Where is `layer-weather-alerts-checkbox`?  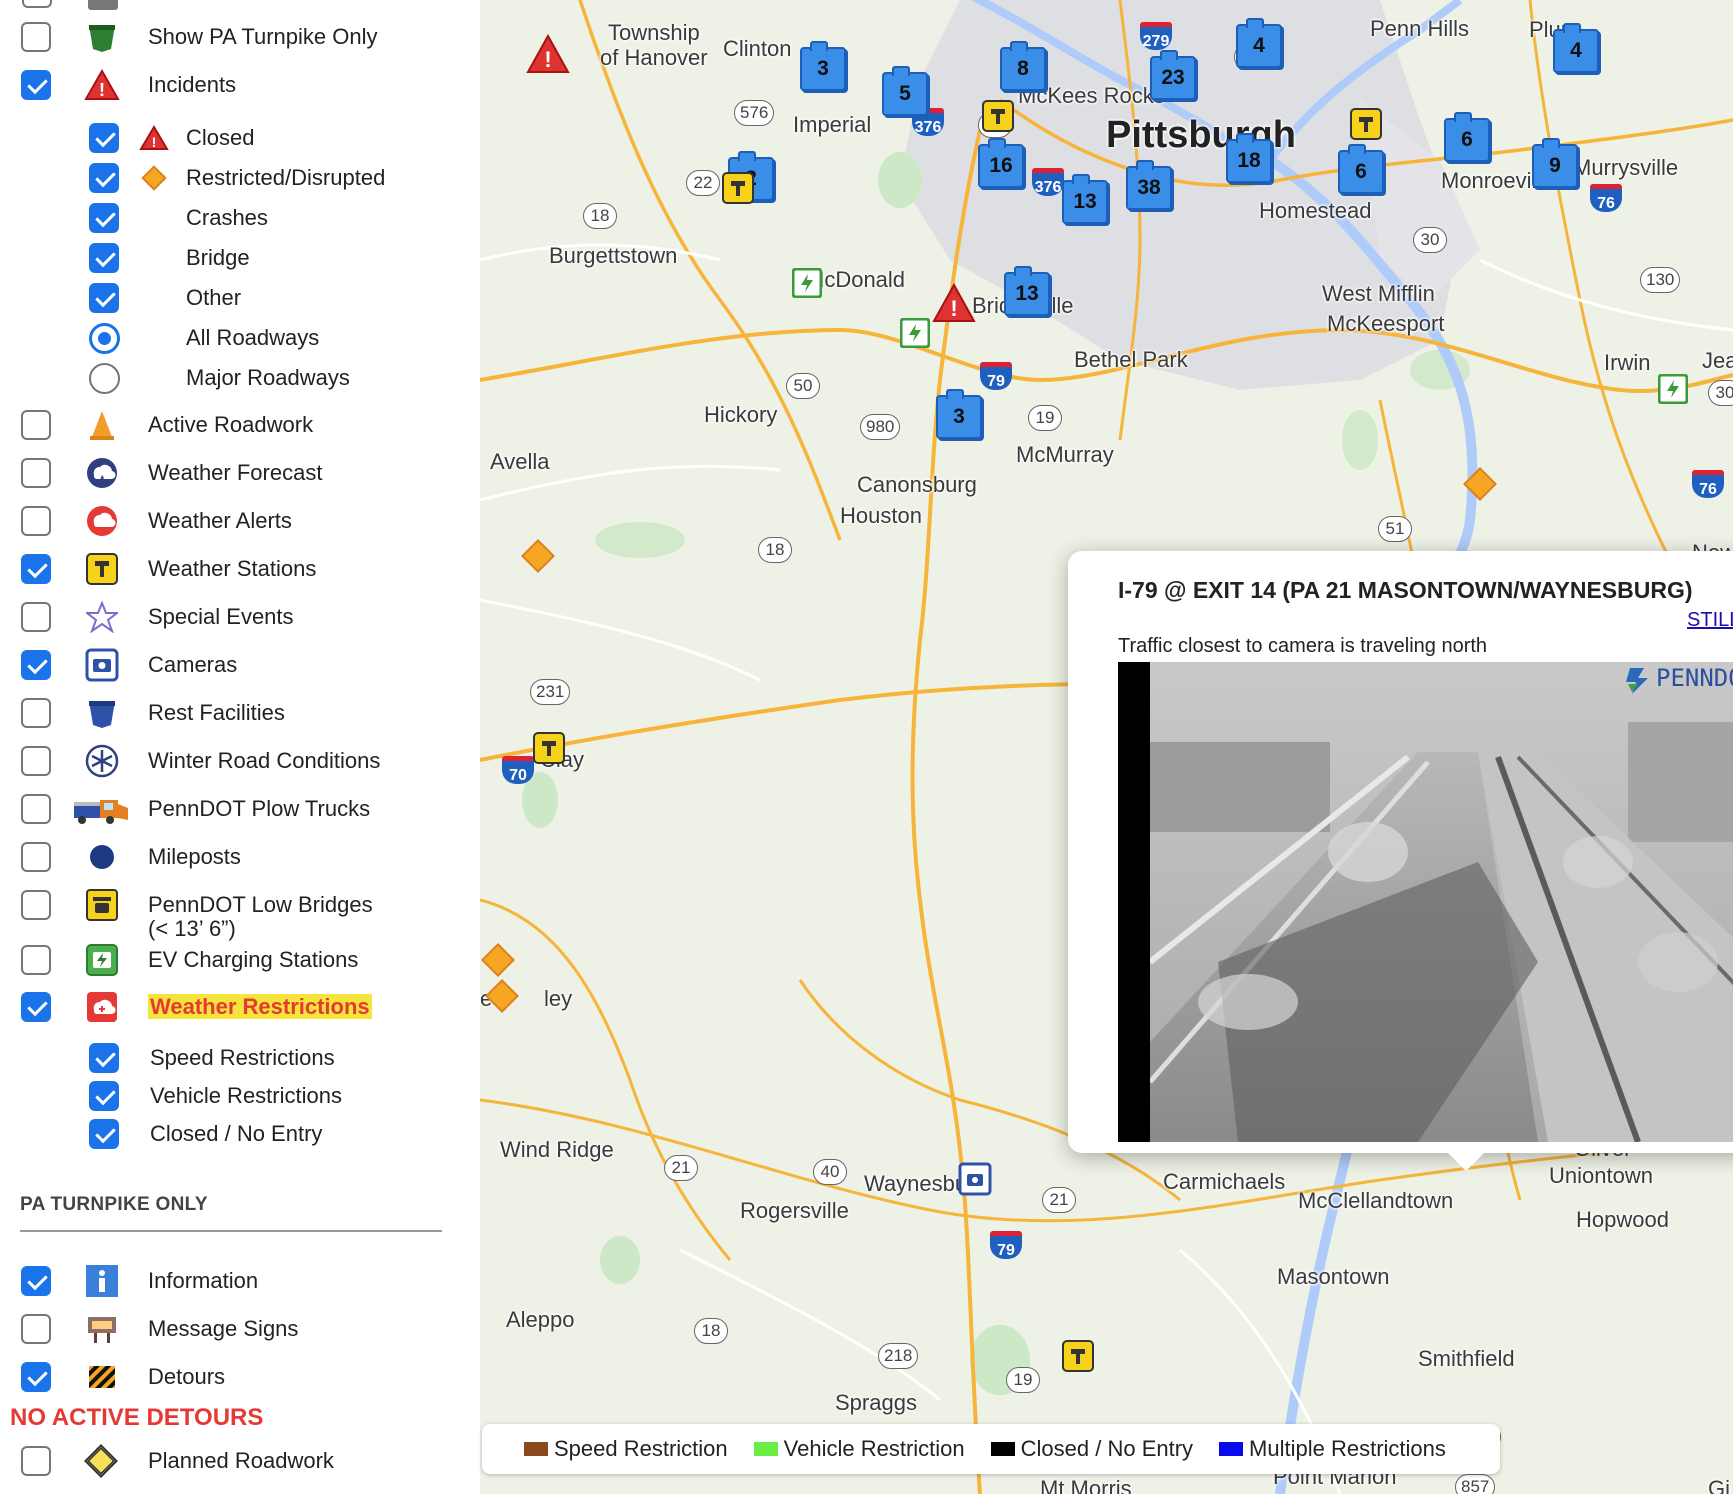
layer-weather-alerts-checkbox is located at coordinates (36, 521).